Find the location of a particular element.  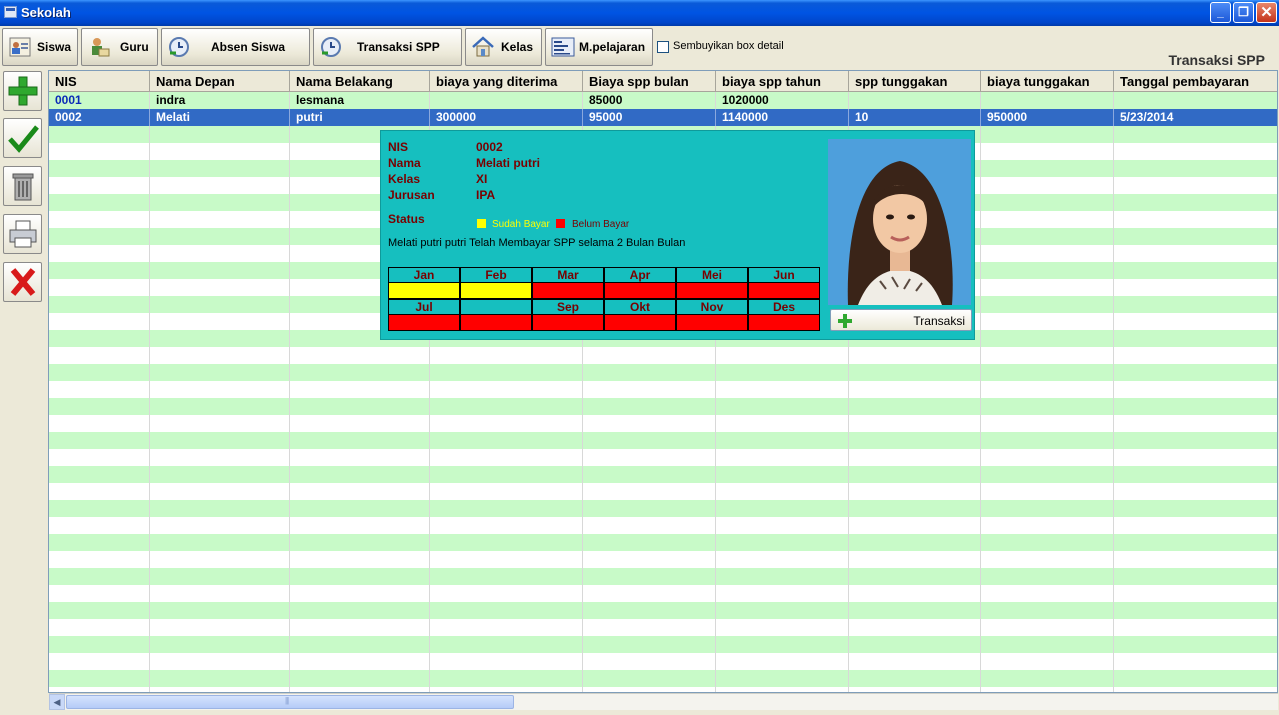

table-row: 0001 indra lesmana 85000 1020000 is located at coordinates (663, 100).